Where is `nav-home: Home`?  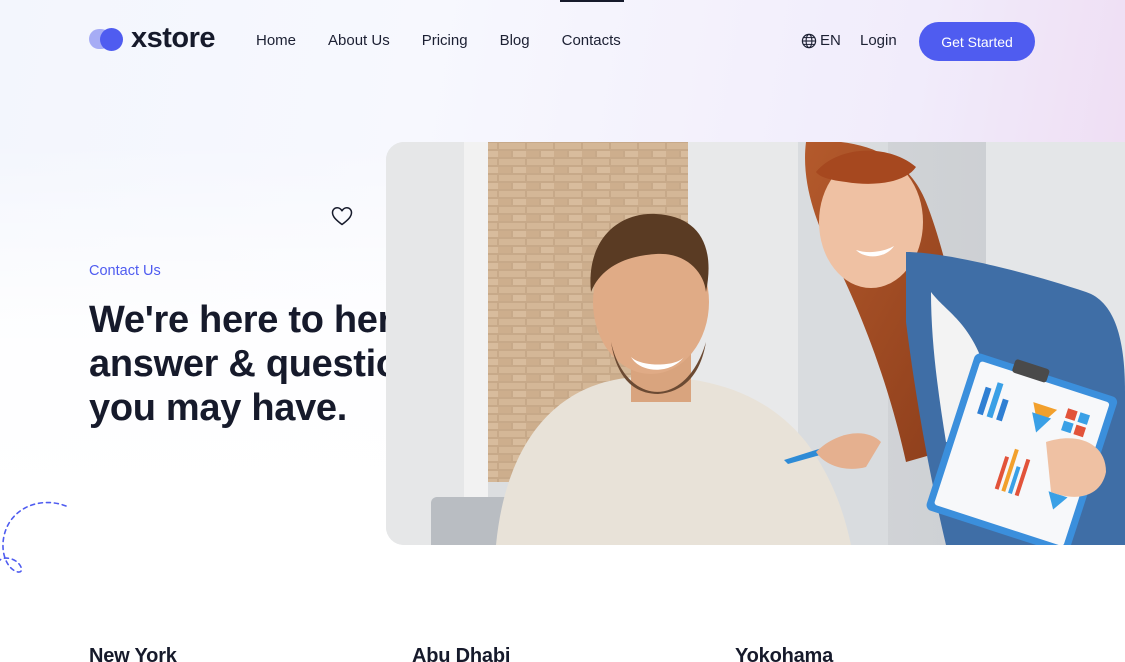 nav-home: Home is located at coordinates (276, 41).